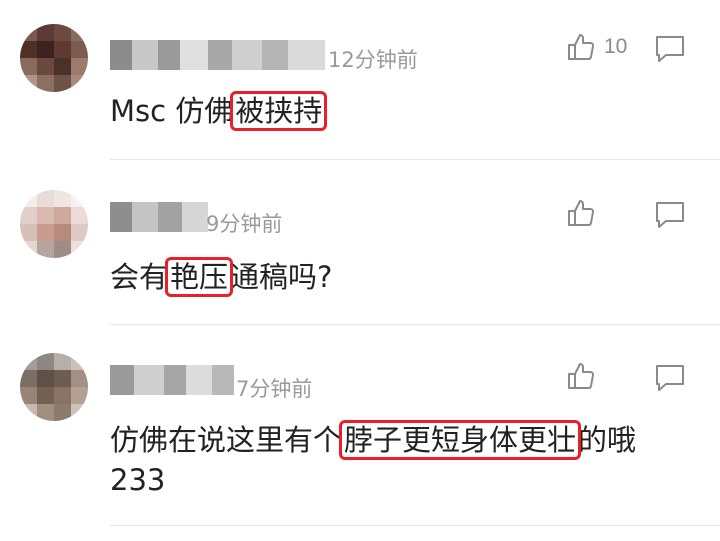 The image size is (720, 541). What do you see at coordinates (139, 277) in the screenshot?
I see `comment-text-before: 会有` at bounding box center [139, 277].